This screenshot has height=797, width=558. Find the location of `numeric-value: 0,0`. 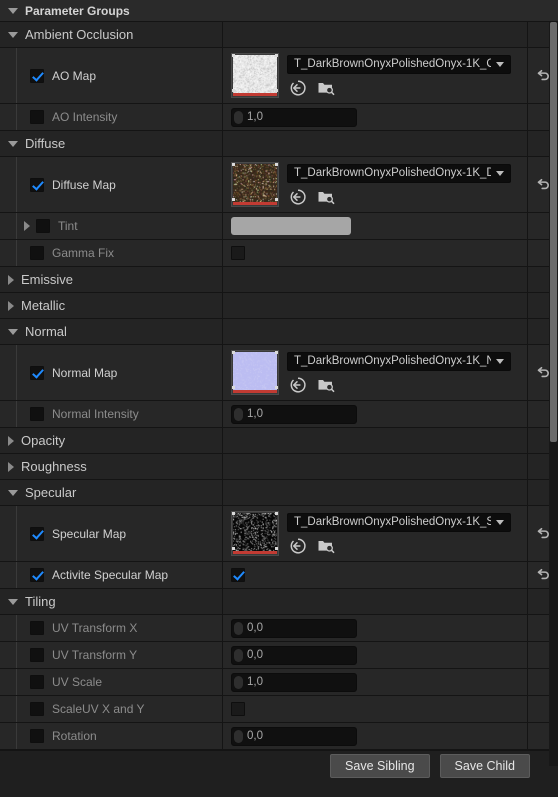

numeric-value: 0,0 is located at coordinates (255, 628).